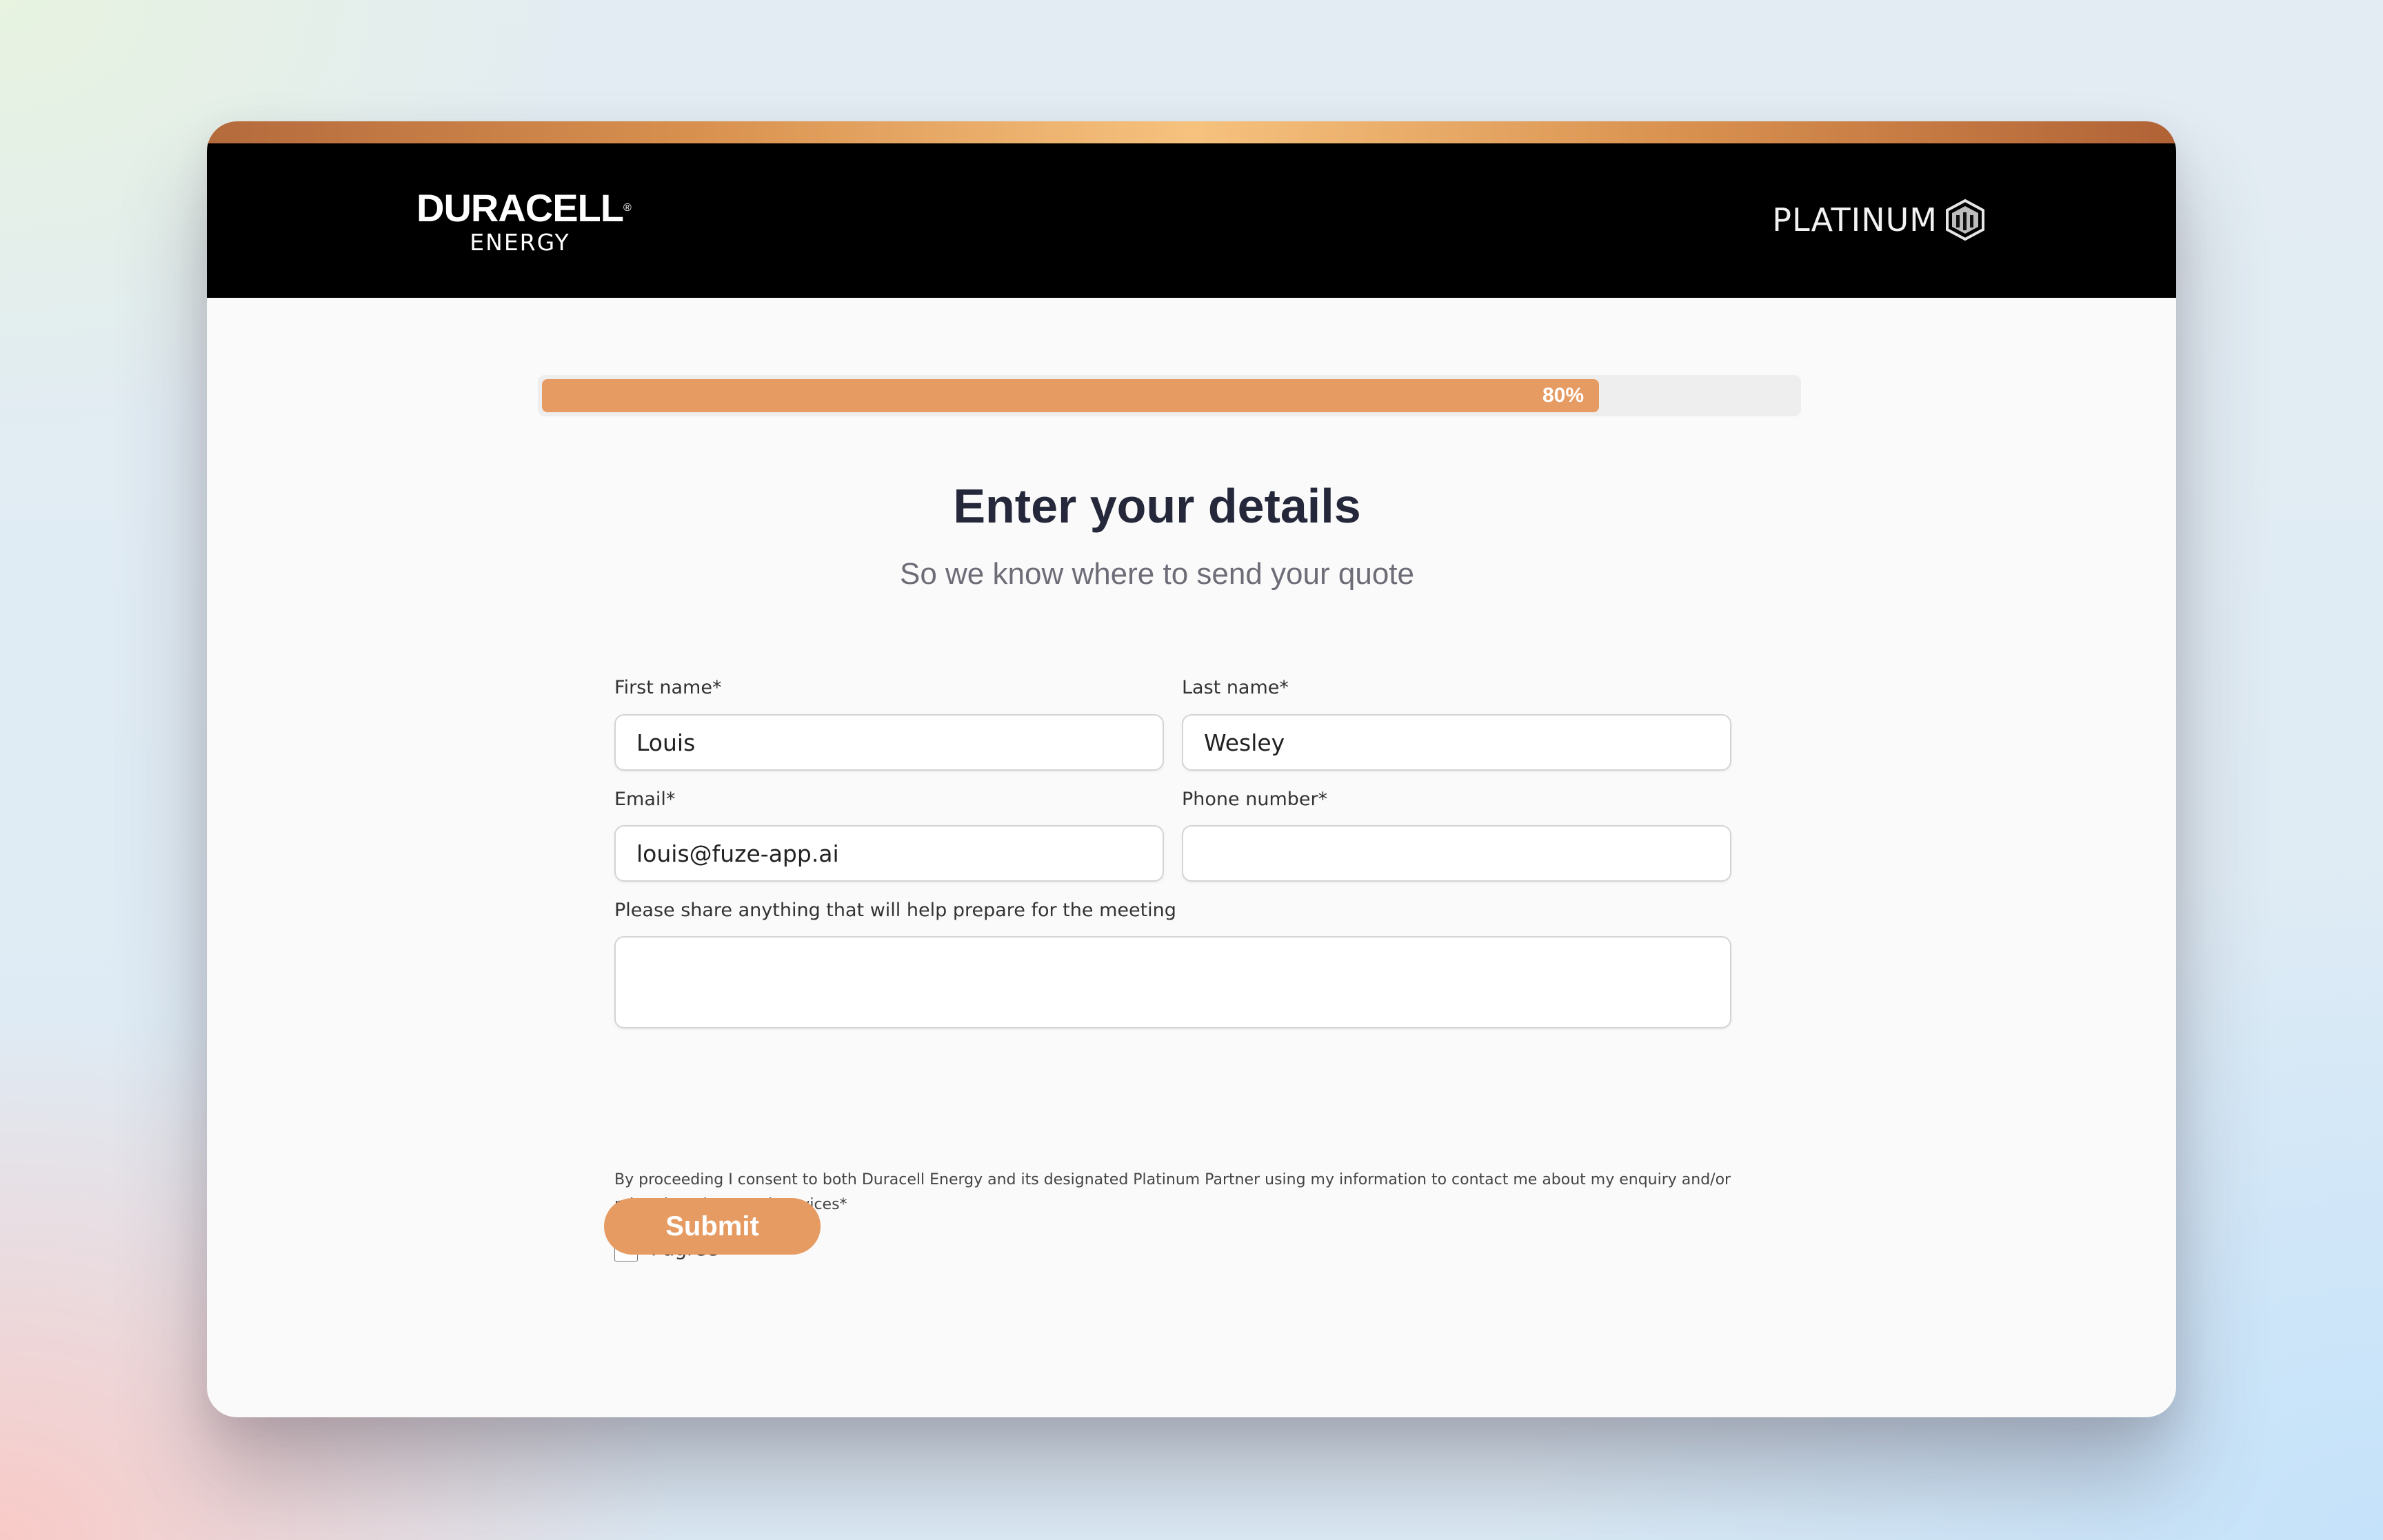 This screenshot has width=2383, height=1540. What do you see at coordinates (524, 208) in the screenshot?
I see `brand-name: DURACELL®` at bounding box center [524, 208].